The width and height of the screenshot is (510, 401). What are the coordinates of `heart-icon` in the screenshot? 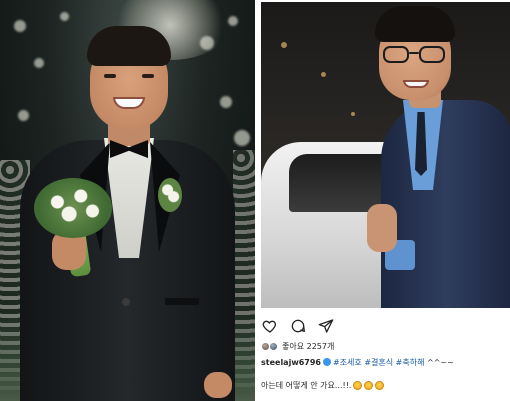 It's located at (270, 326).